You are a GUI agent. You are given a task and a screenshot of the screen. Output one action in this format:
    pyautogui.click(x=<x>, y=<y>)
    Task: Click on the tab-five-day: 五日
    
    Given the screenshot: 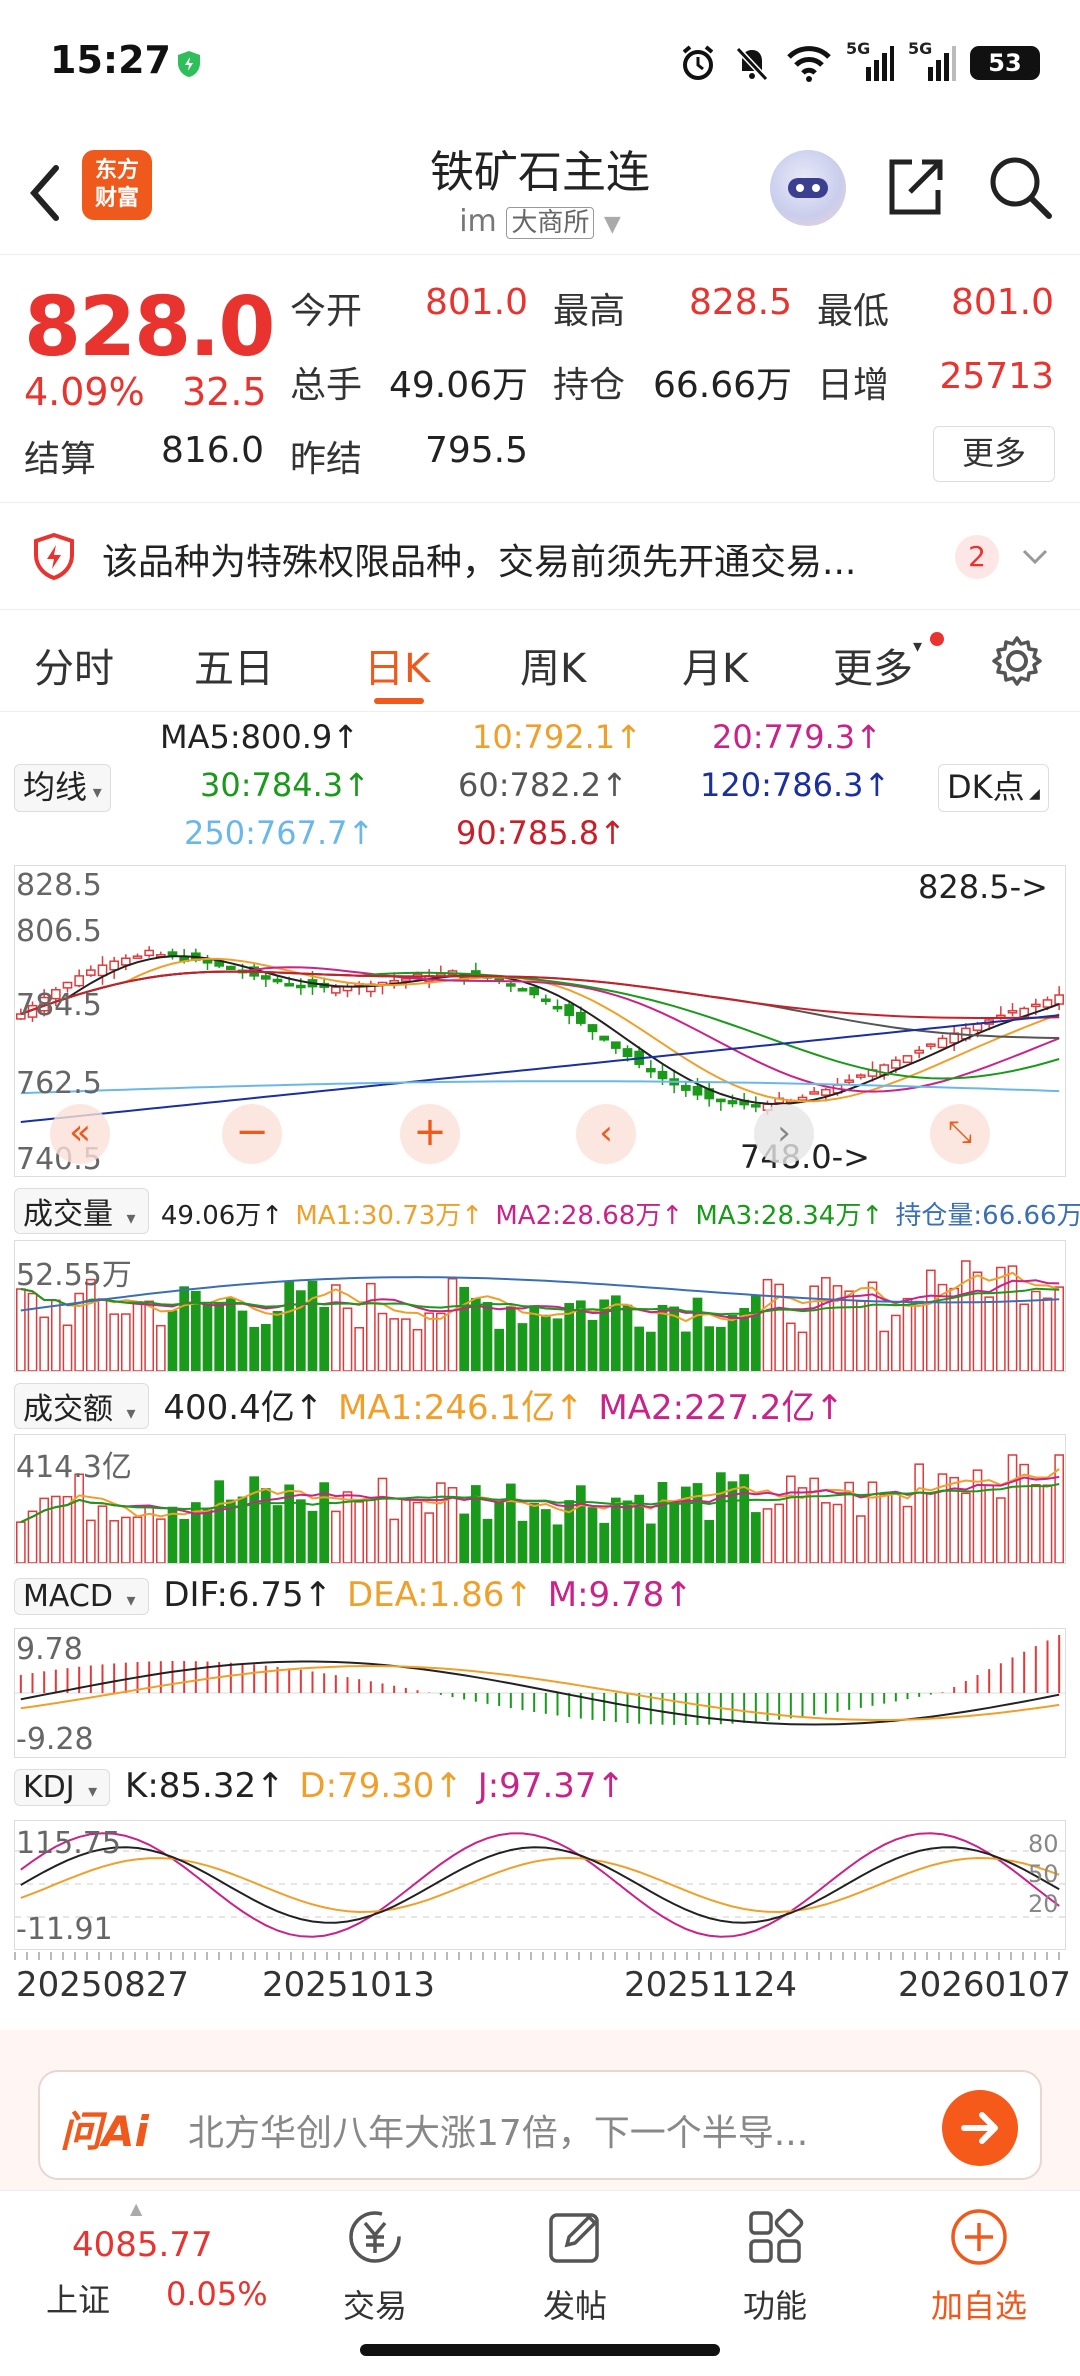 What is the action you would take?
    pyautogui.click(x=234, y=665)
    